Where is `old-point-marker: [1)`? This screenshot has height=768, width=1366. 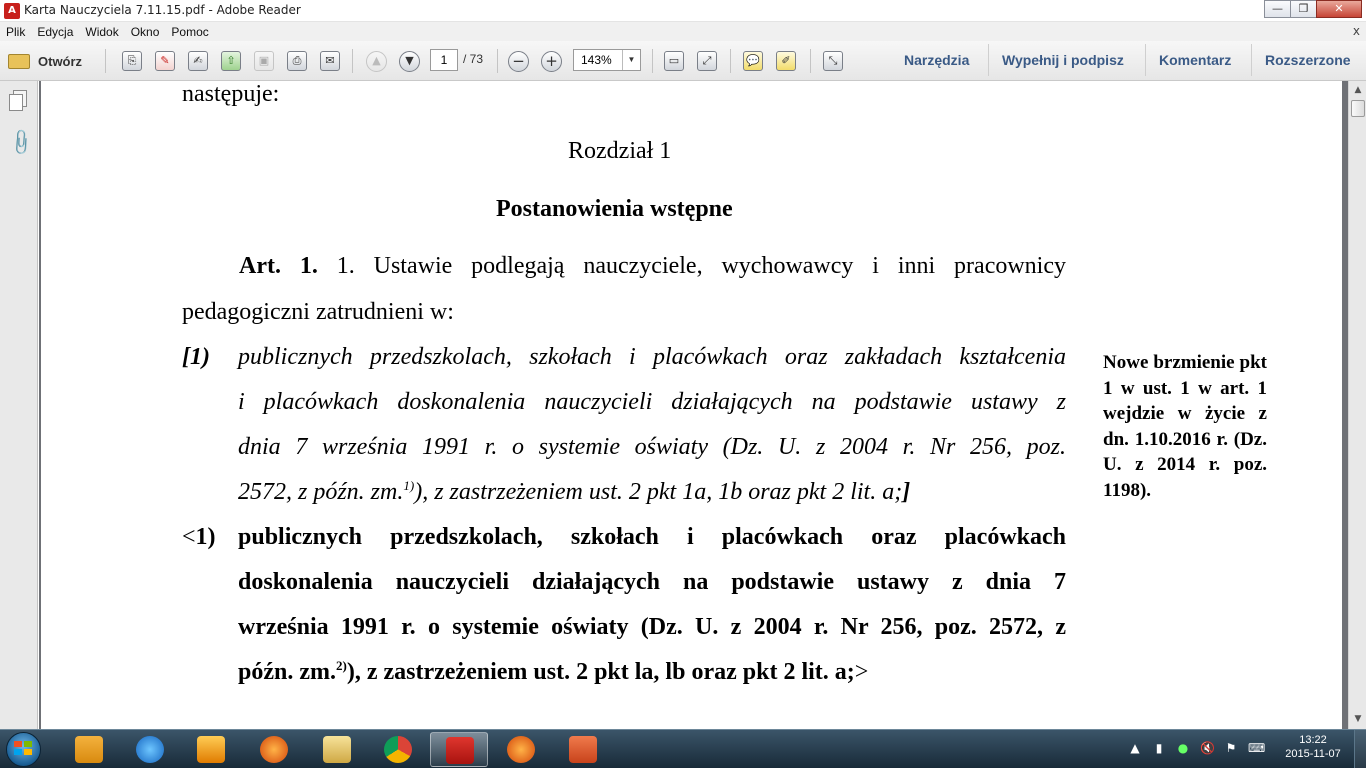
old-point-marker: [1) is located at coordinates (196, 357).